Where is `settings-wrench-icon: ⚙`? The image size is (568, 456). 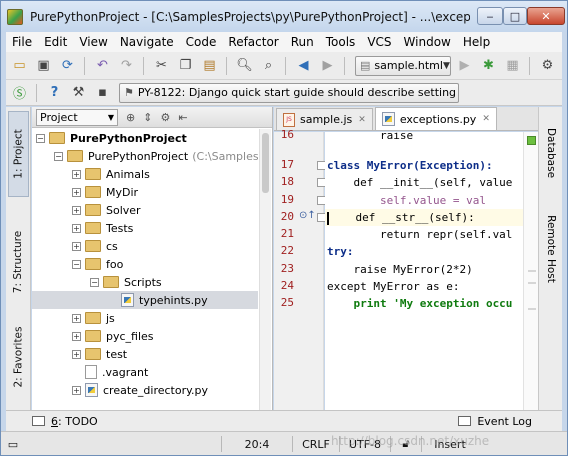 settings-wrench-icon: ⚙ is located at coordinates (547, 65).